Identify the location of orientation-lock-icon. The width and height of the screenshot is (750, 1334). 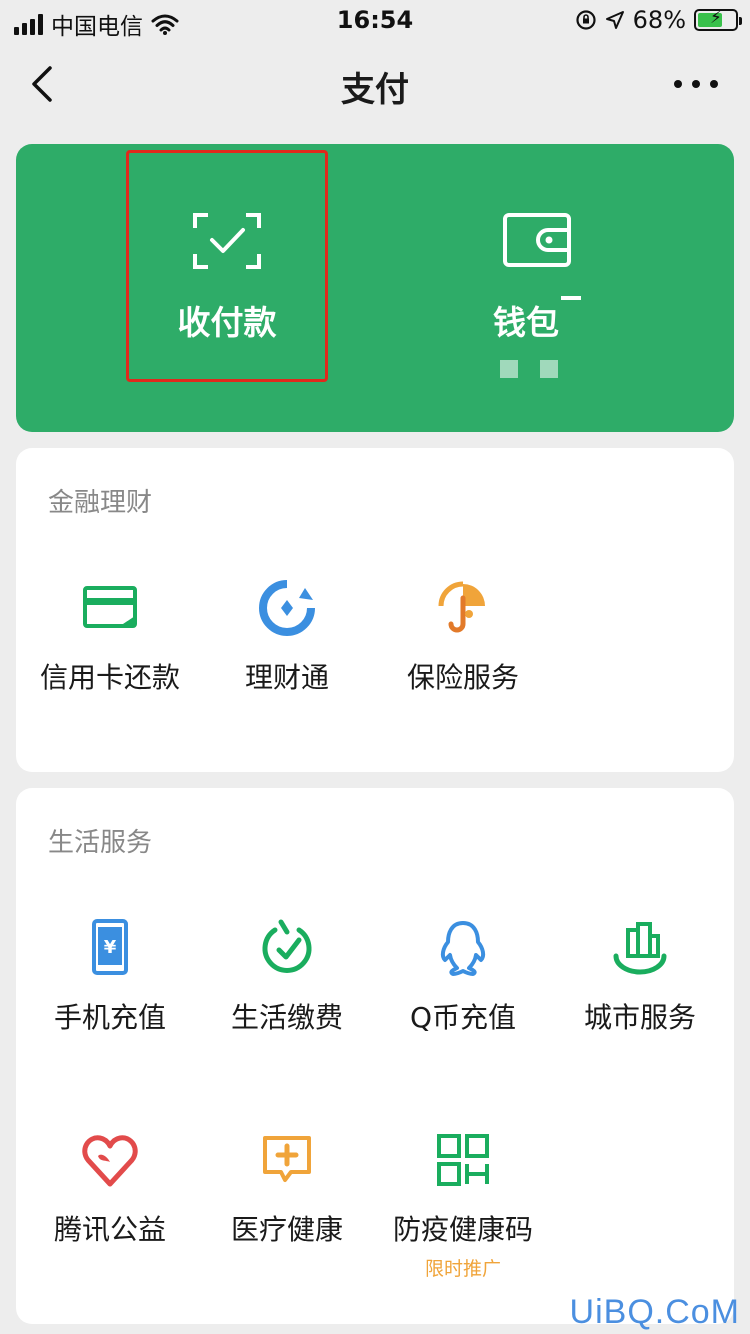
(586, 20).